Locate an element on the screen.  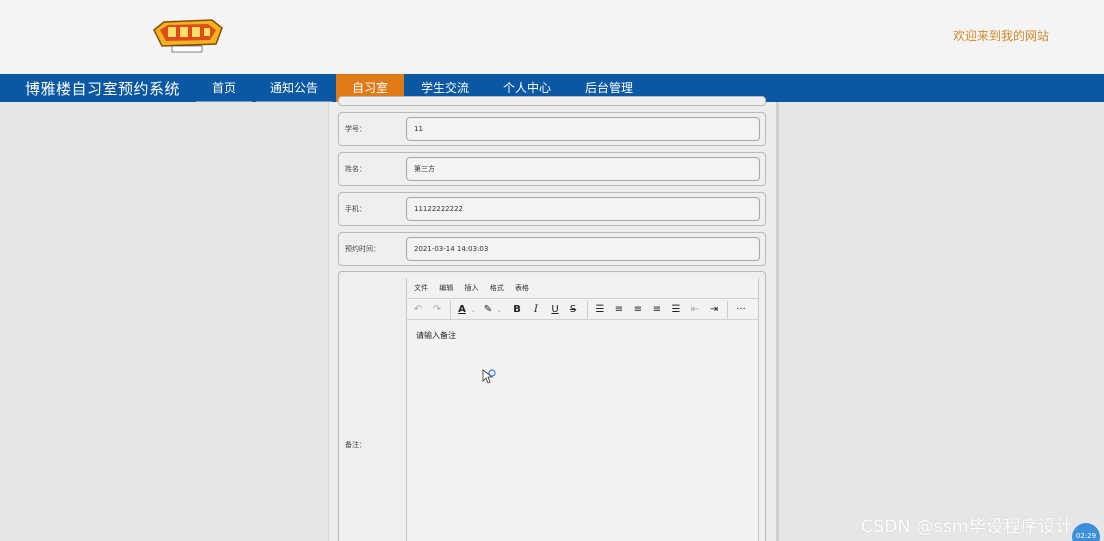
editor-menubar: 文件 编辑 插入 格式 表格 is located at coordinates (476, 288).